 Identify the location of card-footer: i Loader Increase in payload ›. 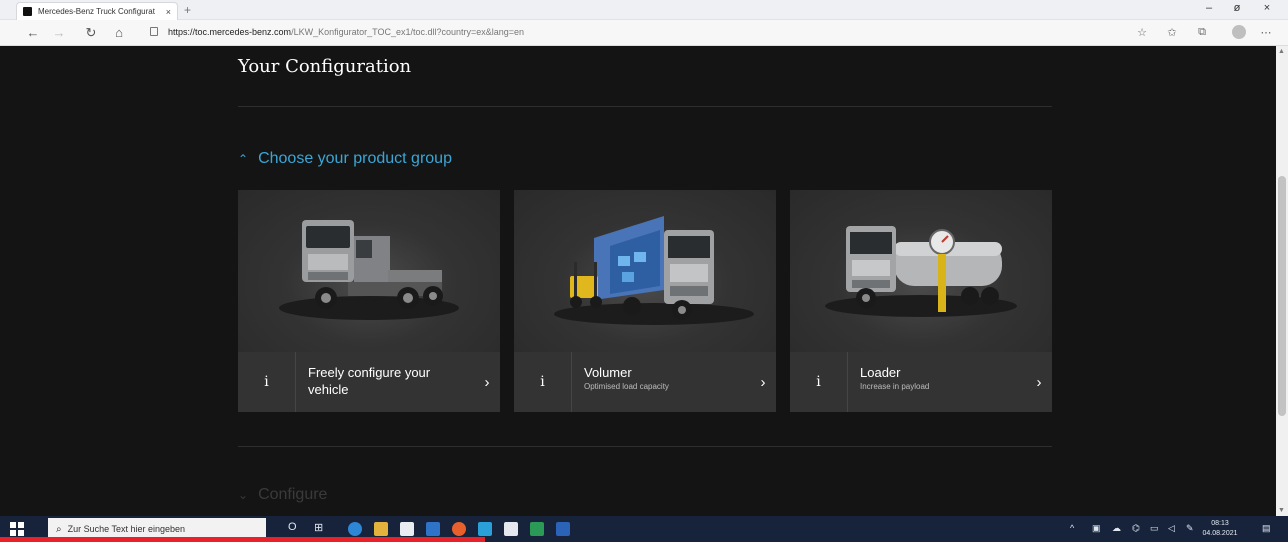
(921, 382).